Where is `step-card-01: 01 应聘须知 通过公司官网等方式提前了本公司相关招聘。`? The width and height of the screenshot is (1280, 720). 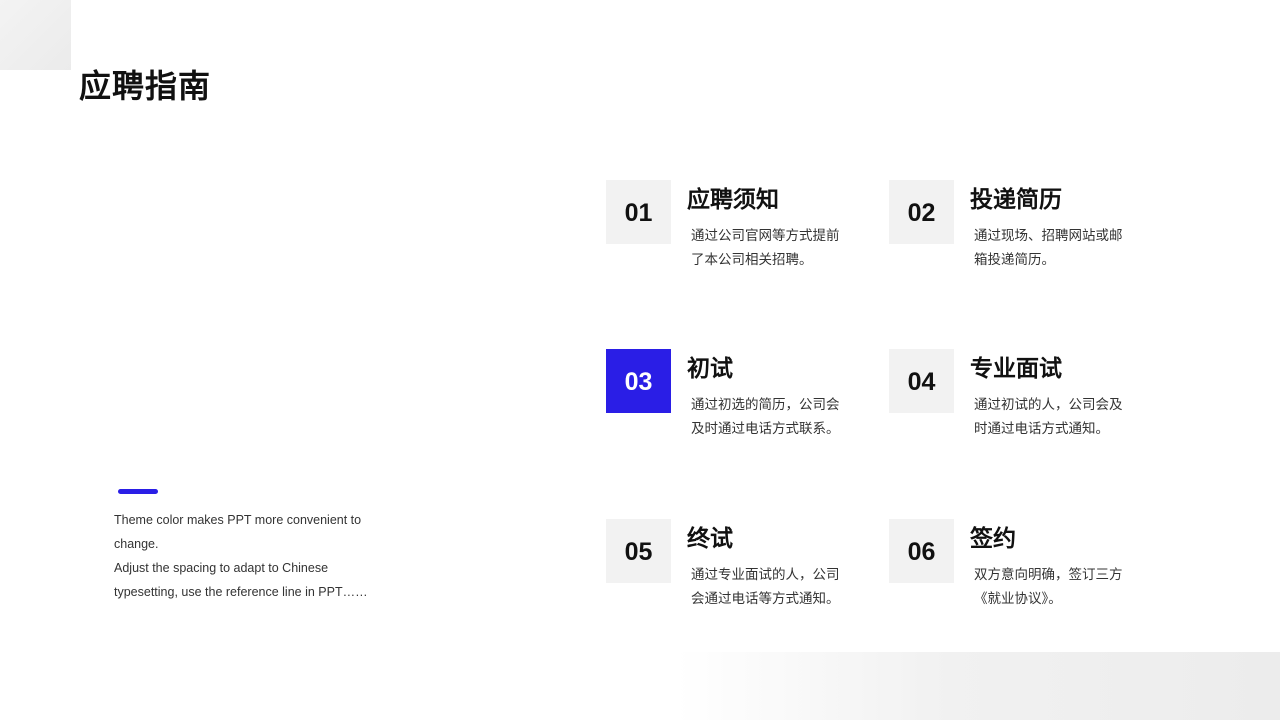
step-card-01: 01 应聘须知 通过公司官网等方式提前了本公司相关招聘。 is located at coordinates (736, 235).